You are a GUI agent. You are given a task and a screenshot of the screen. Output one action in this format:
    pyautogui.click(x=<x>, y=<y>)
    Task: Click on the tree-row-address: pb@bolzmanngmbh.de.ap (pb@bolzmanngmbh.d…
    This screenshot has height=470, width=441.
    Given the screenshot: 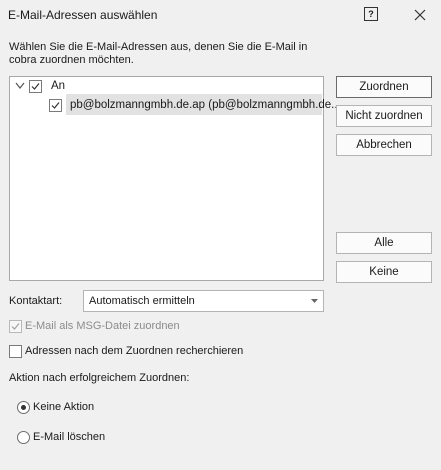 What is the action you would take?
    pyautogui.click(x=175, y=105)
    